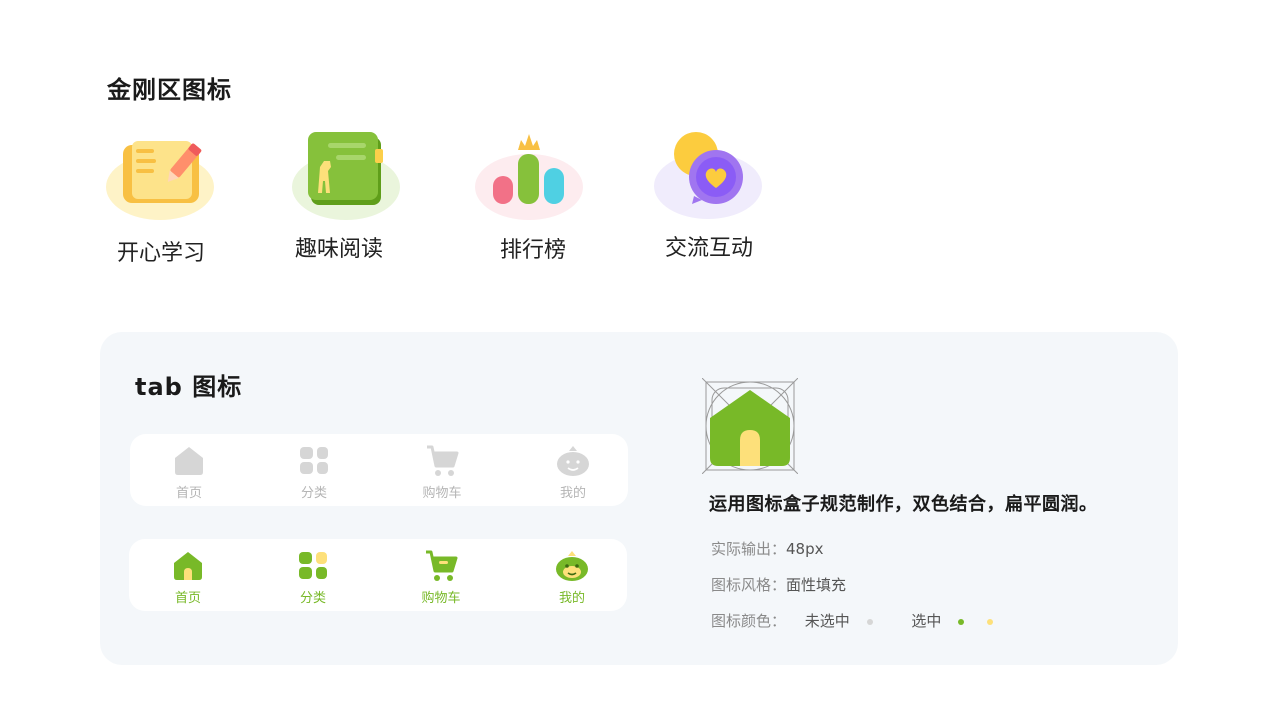 The image size is (1280, 720). What do you see at coordinates (346, 176) in the screenshot?
I see `giraffe-book-icon` at bounding box center [346, 176].